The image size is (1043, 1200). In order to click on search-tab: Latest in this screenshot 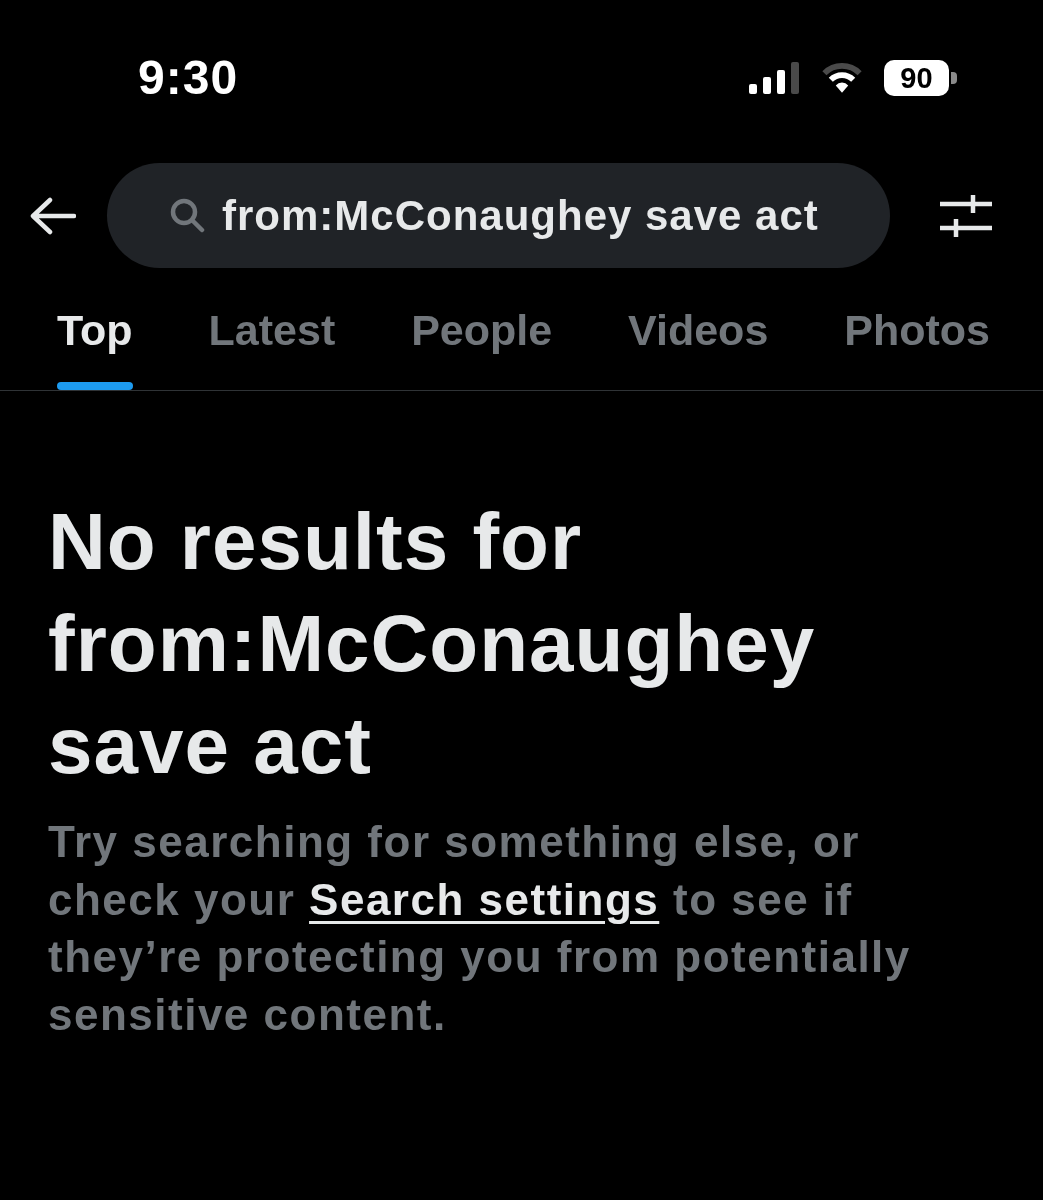, I will do `click(272, 329)`.